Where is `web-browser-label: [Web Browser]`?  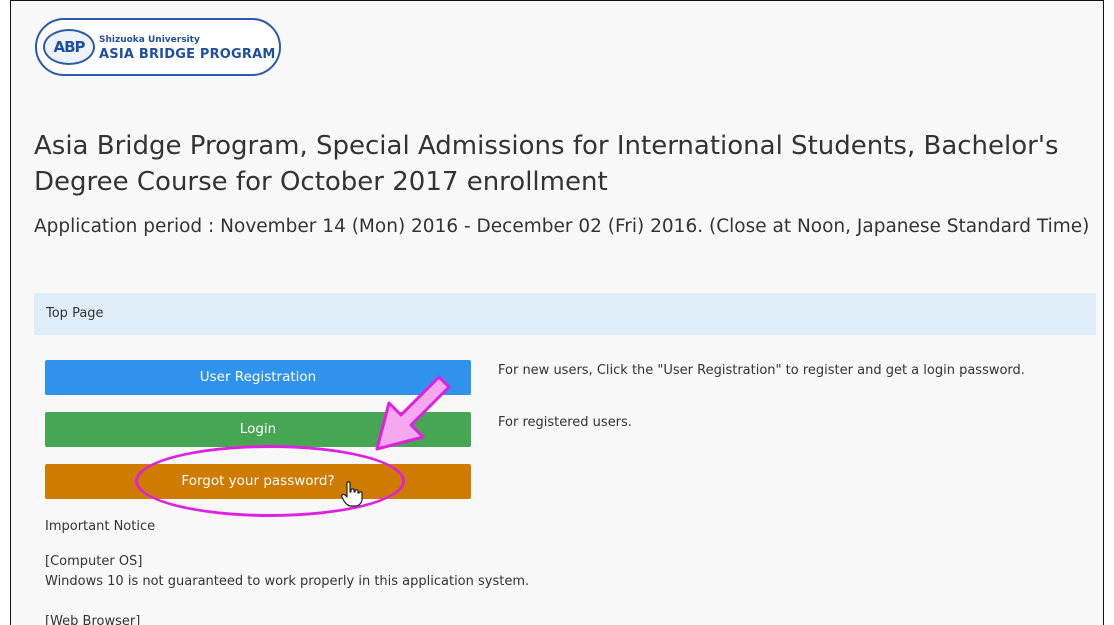
web-browser-label: [Web Browser] is located at coordinates (93, 619).